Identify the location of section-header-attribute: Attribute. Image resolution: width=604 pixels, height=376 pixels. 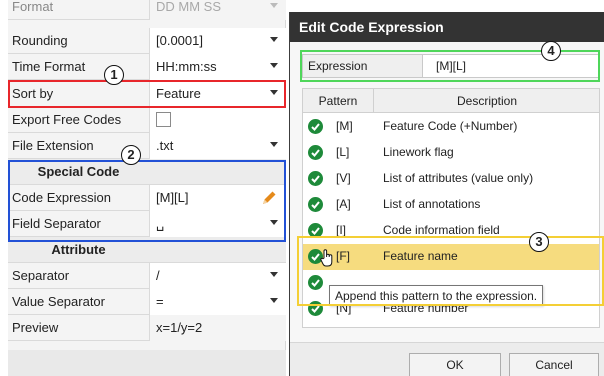
(147, 250).